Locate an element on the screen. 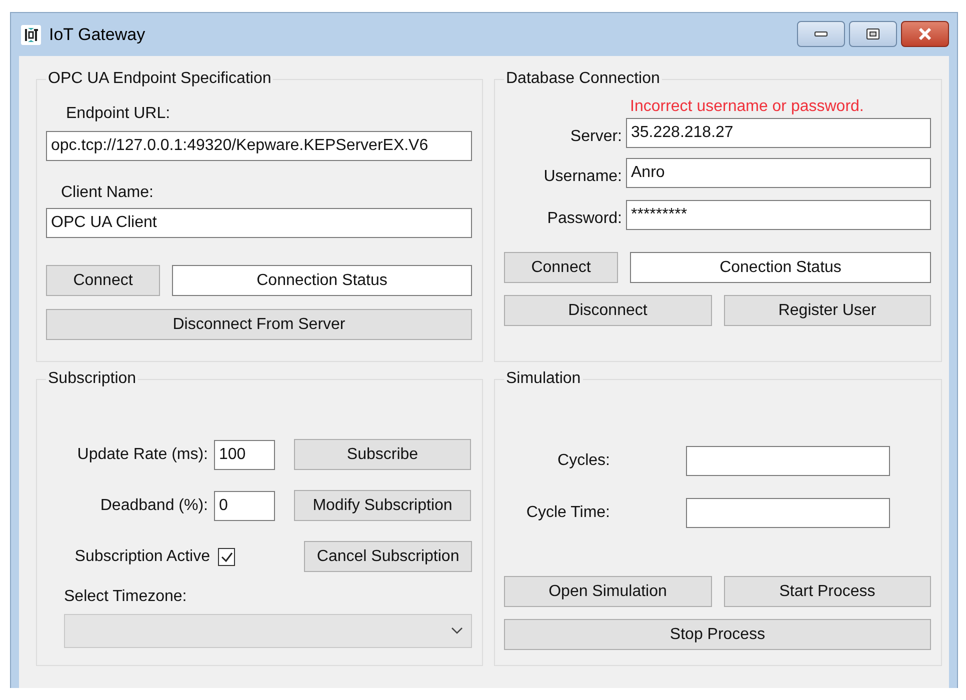  checkbox-label: Subscription Active is located at coordinates (142, 557).